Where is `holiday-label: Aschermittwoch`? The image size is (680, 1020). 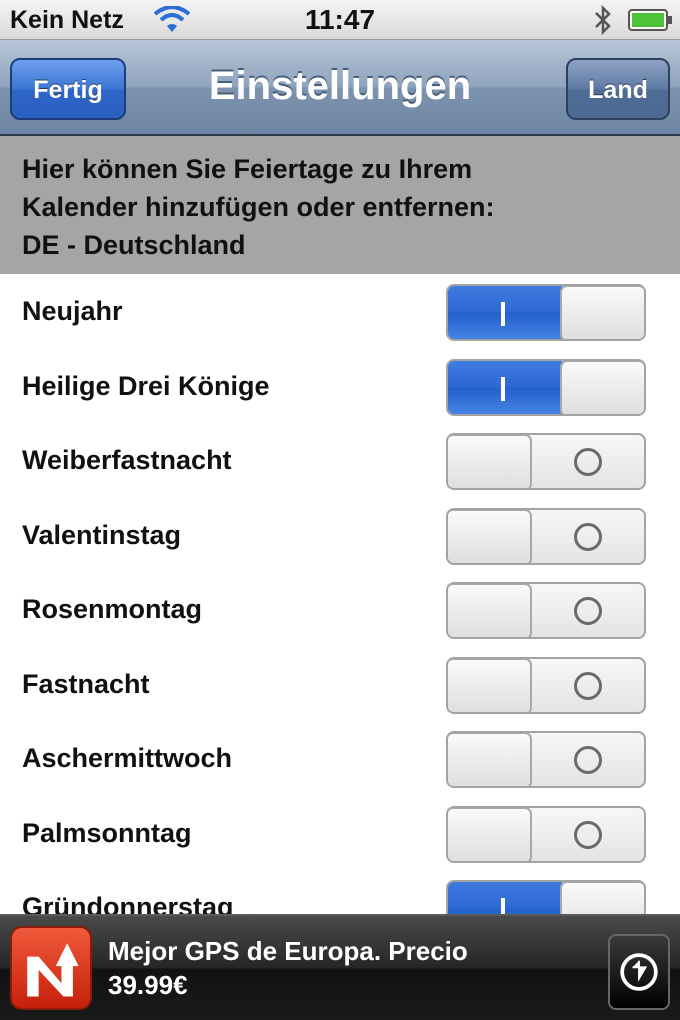
holiday-label: Aschermittwoch is located at coordinates (127, 758).